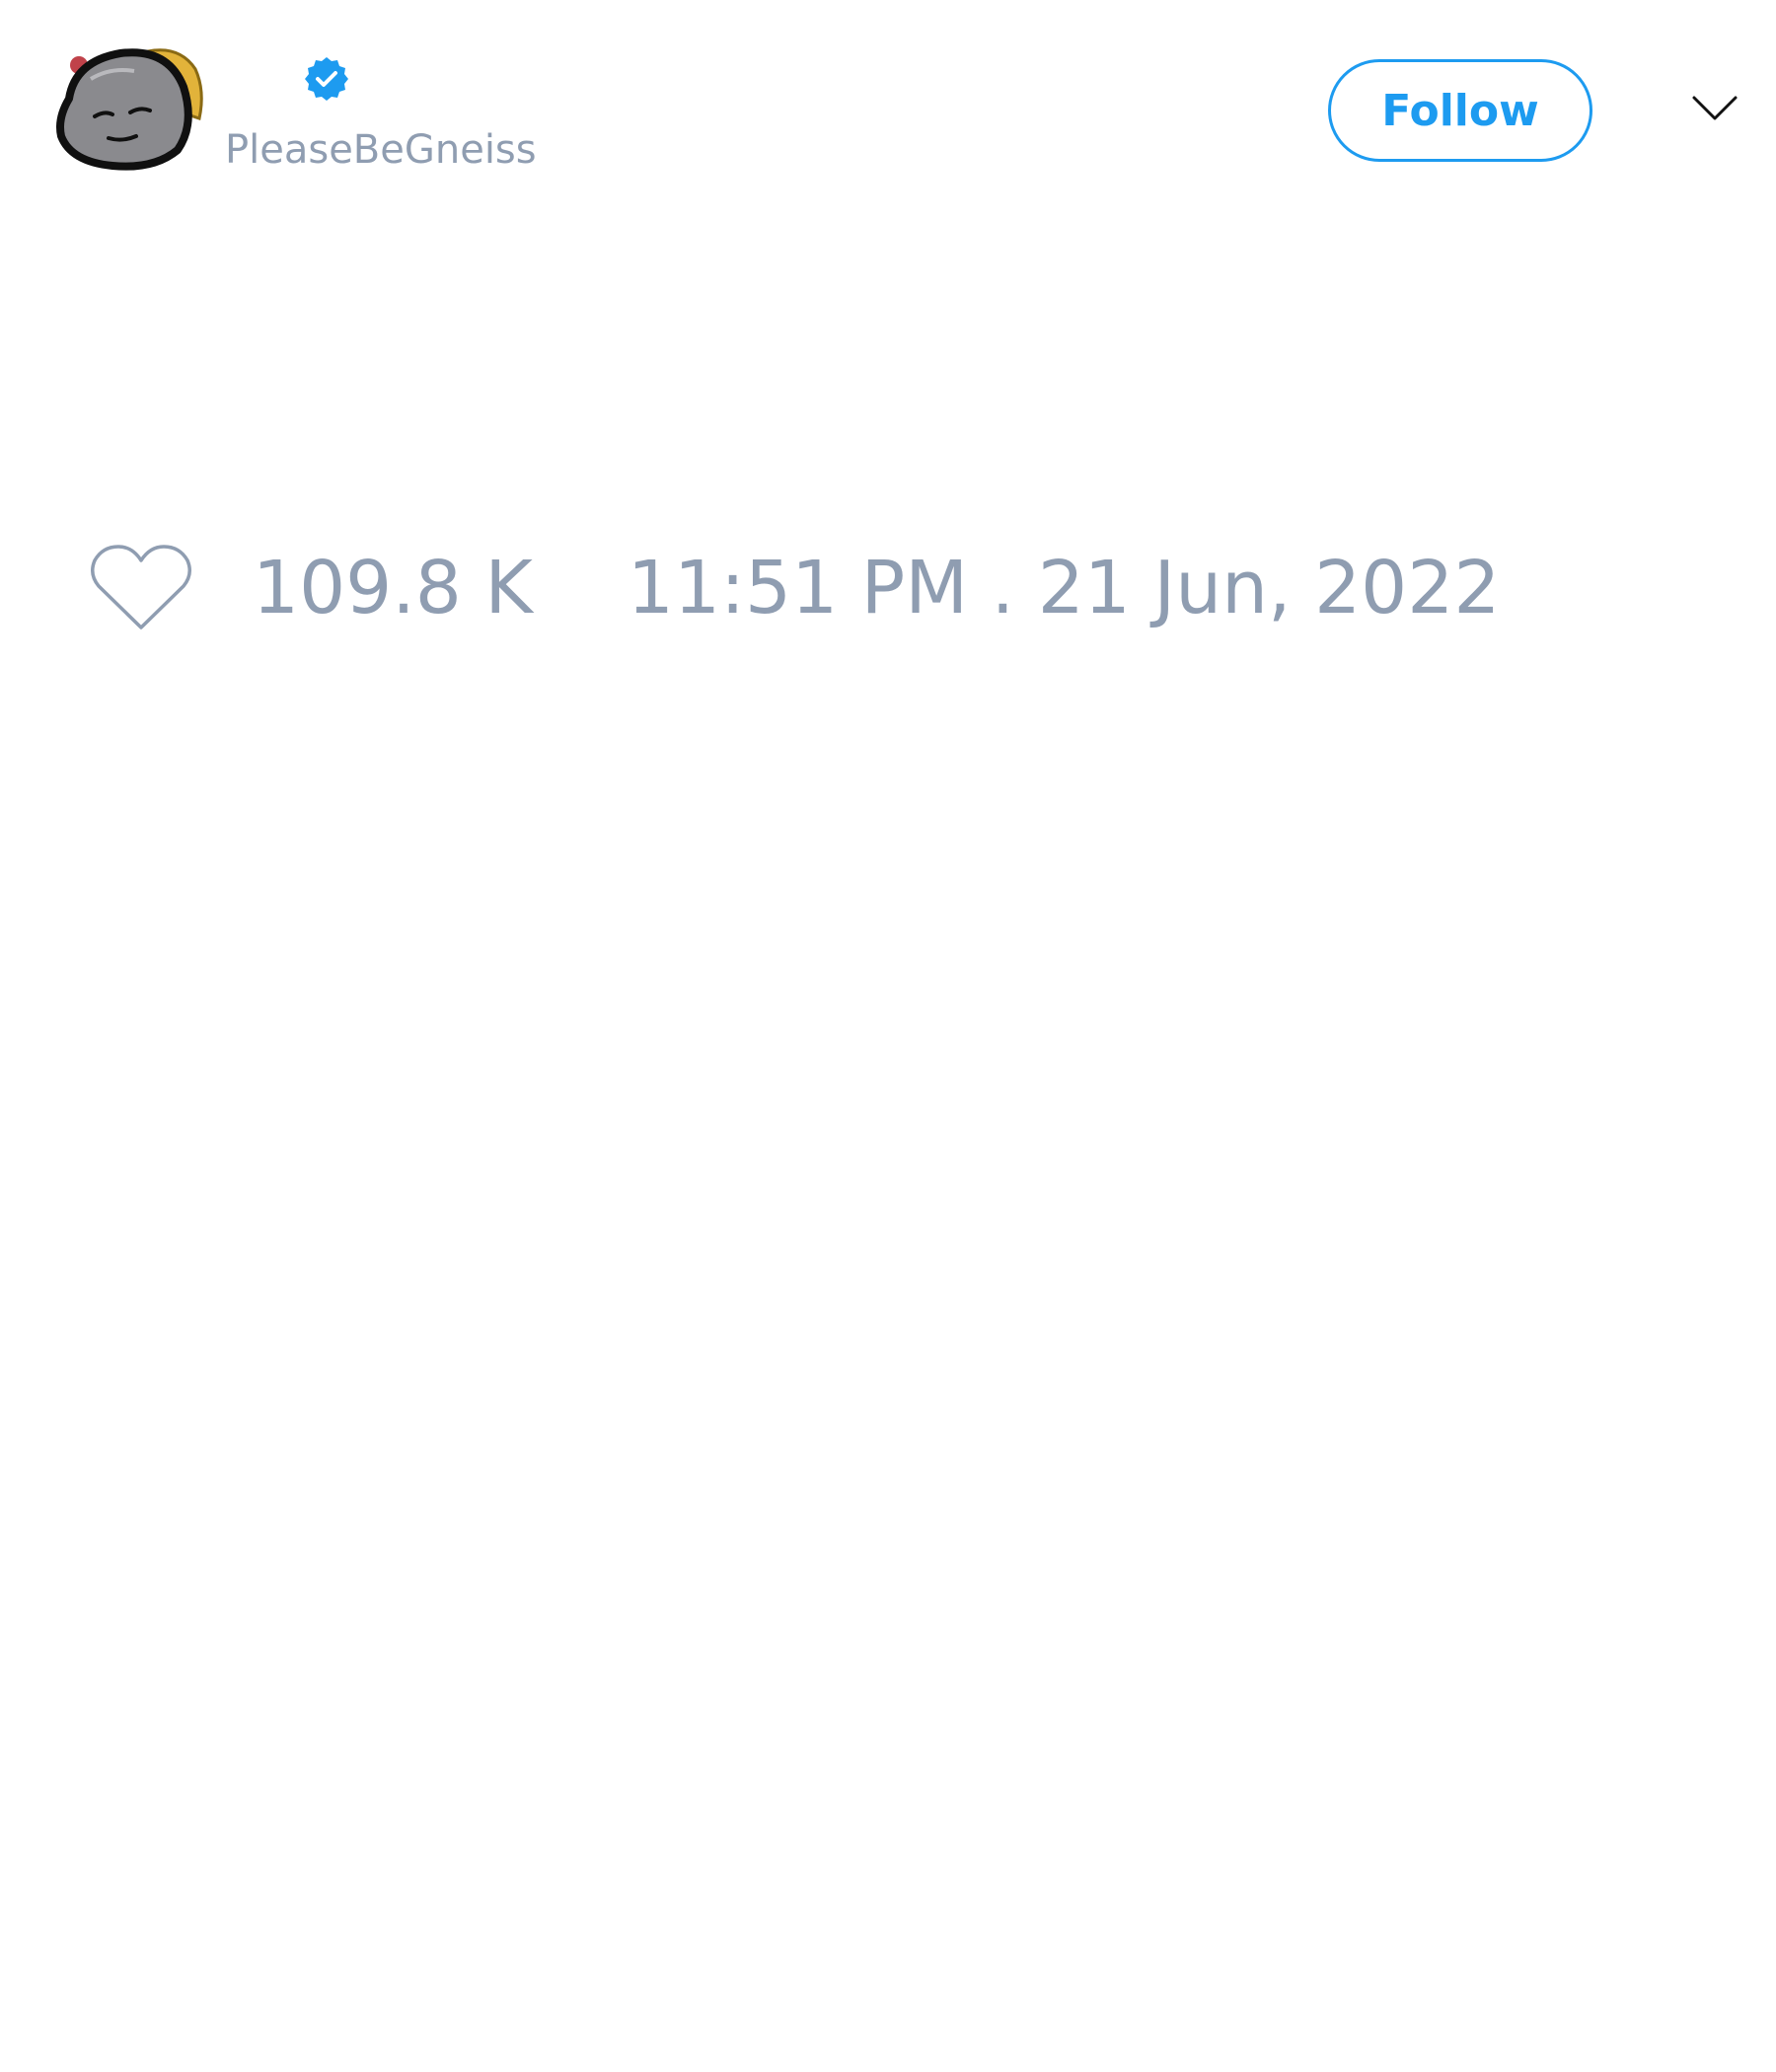  Describe the element at coordinates (327, 79) in the screenshot. I see `verified-badge-icon` at that location.